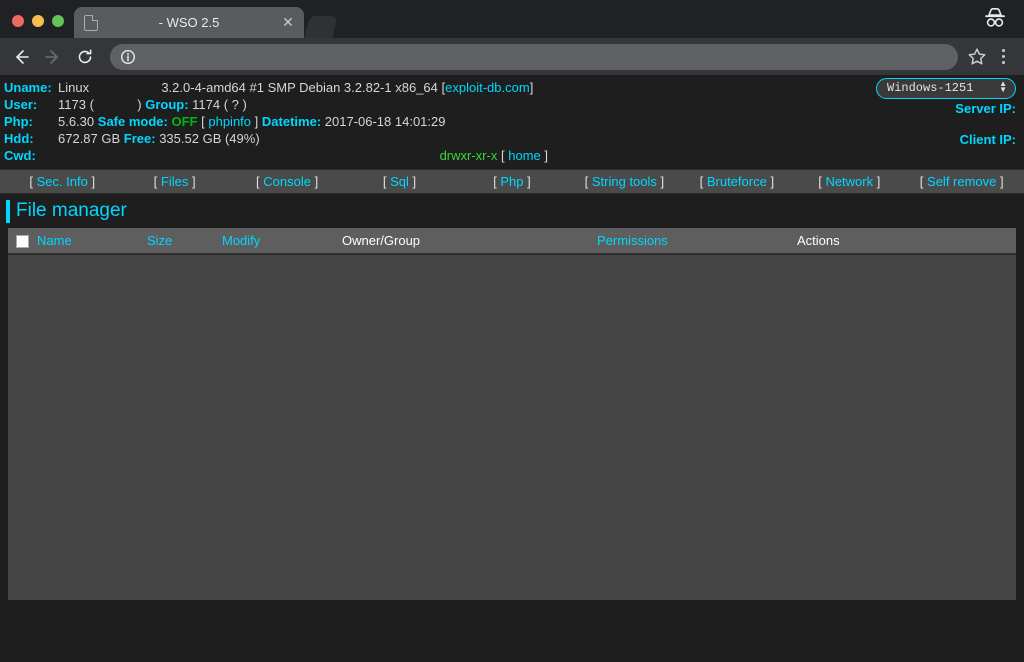 The width and height of the screenshot is (1024, 662). Describe the element at coordinates (534, 56) in the screenshot. I see `address-bar` at that location.